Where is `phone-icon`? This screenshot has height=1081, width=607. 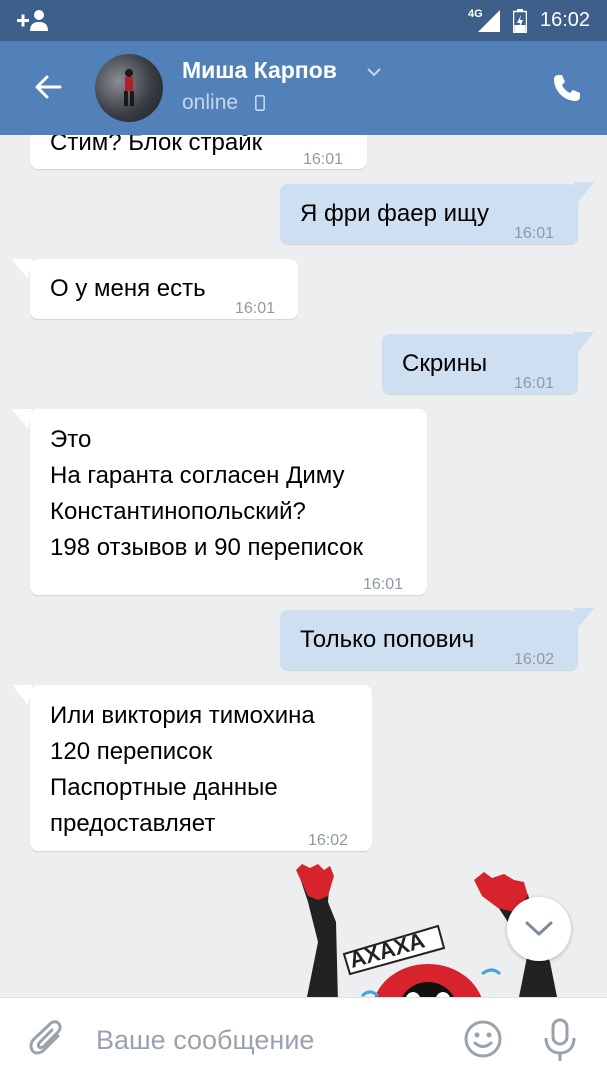 phone-icon is located at coordinates (567, 88).